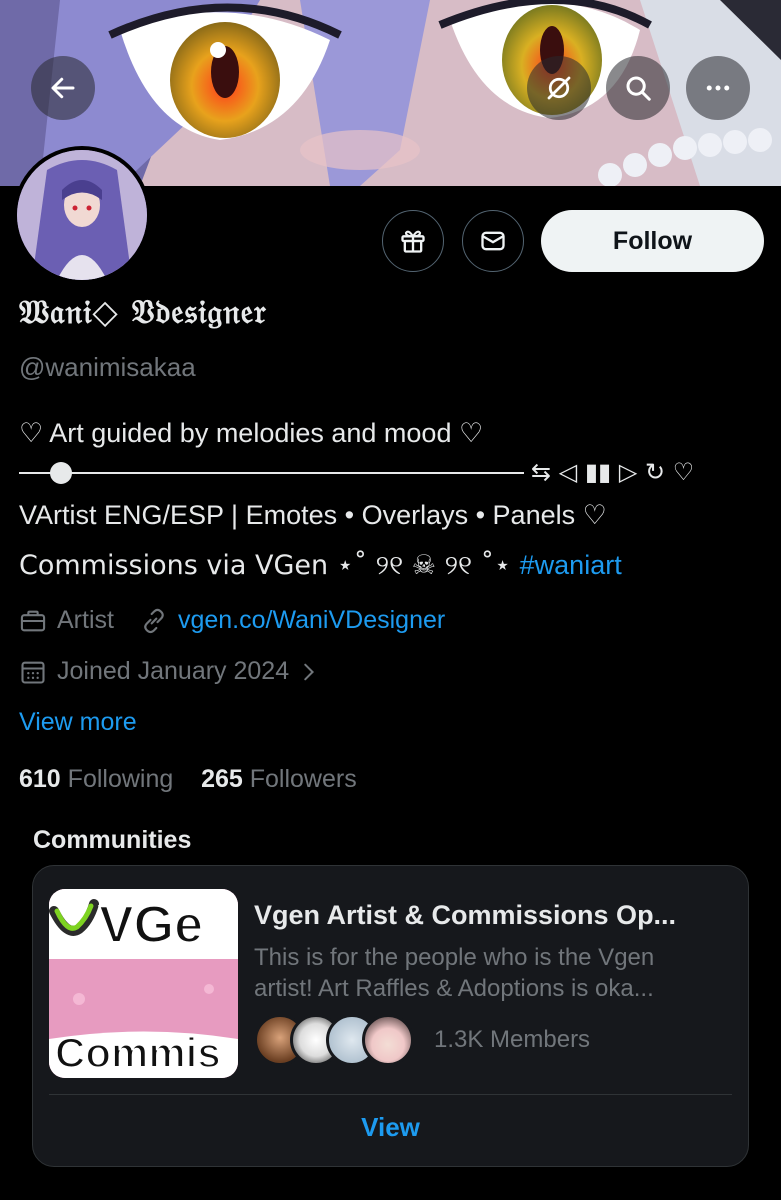 The height and width of the screenshot is (1200, 781). What do you see at coordinates (512, 1039) in the screenshot?
I see `members-count: 1.3K Members` at bounding box center [512, 1039].